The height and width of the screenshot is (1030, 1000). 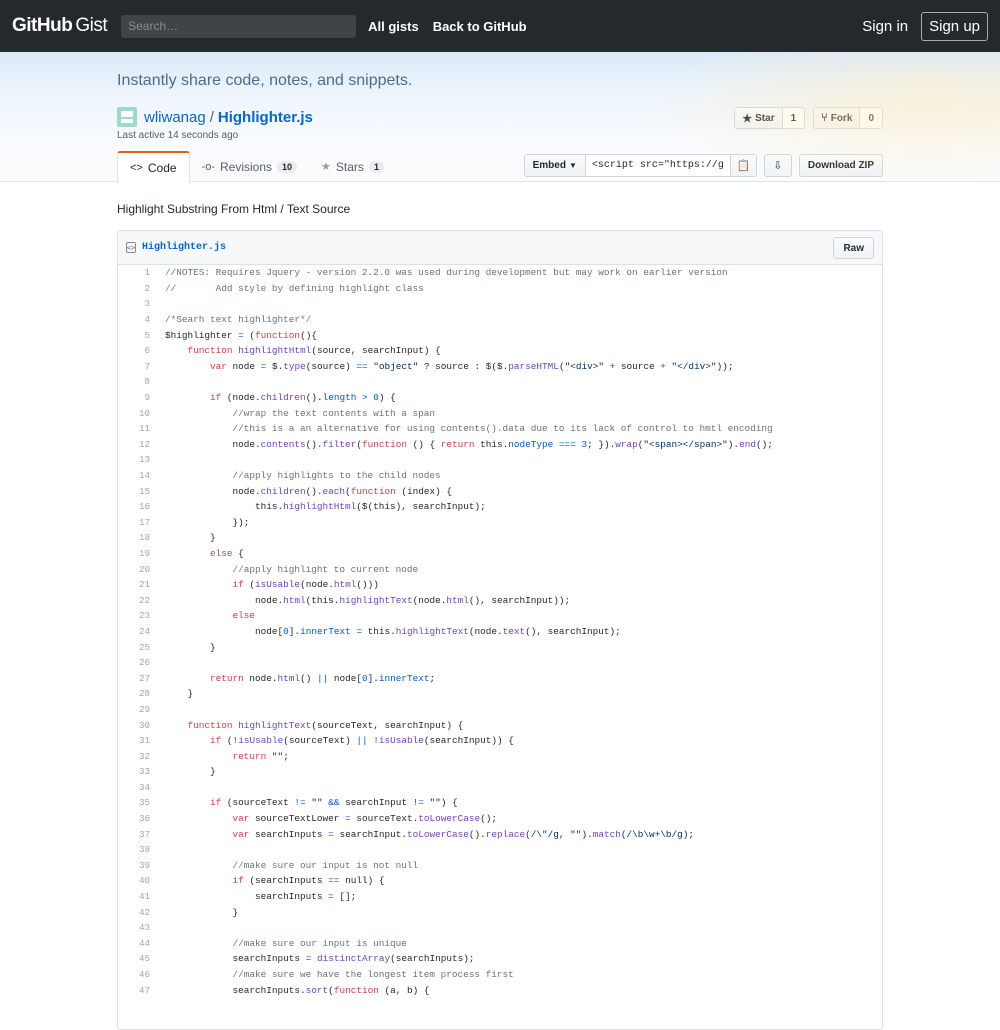 What do you see at coordinates (759, 118) in the screenshot?
I see `star-button: ★ Star` at bounding box center [759, 118].